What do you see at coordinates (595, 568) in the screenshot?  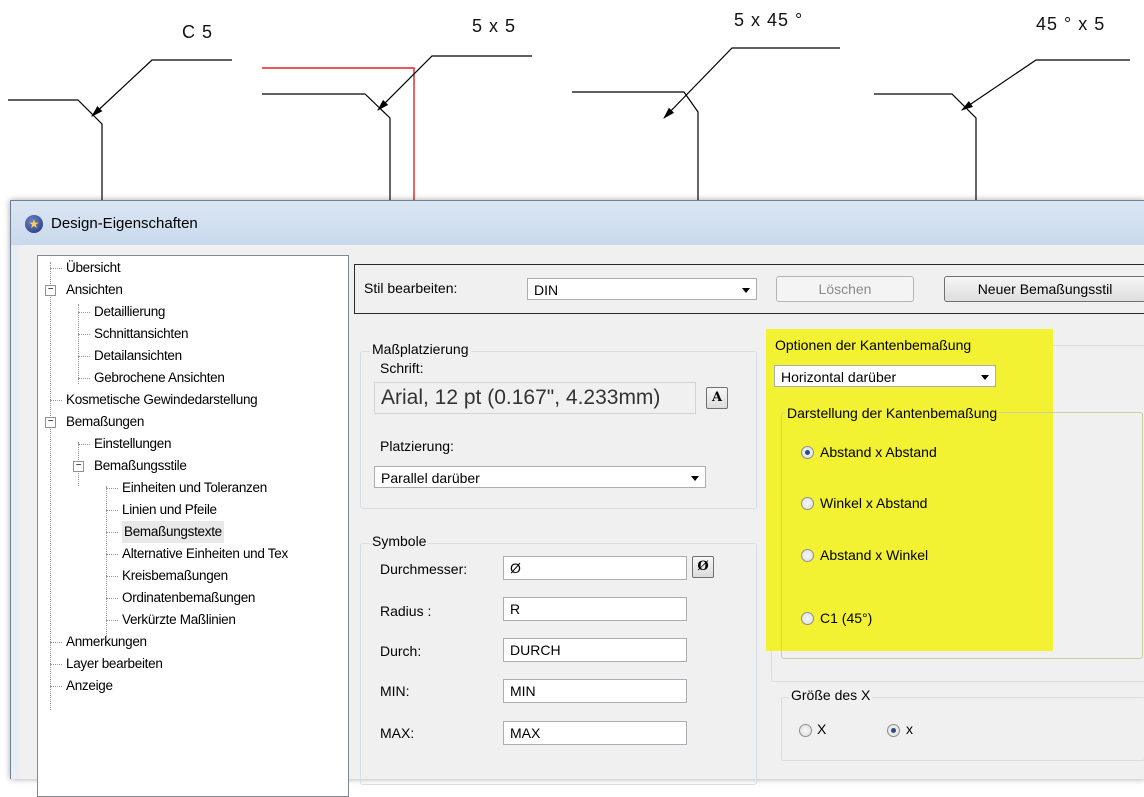 I see `diameter-field: Ø` at bounding box center [595, 568].